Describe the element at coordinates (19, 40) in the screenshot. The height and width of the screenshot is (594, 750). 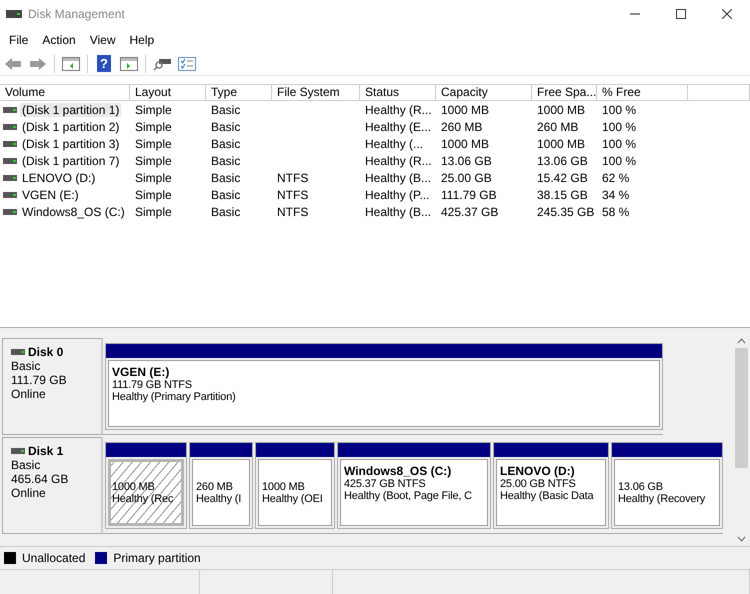
I see `menu-item: File` at that location.